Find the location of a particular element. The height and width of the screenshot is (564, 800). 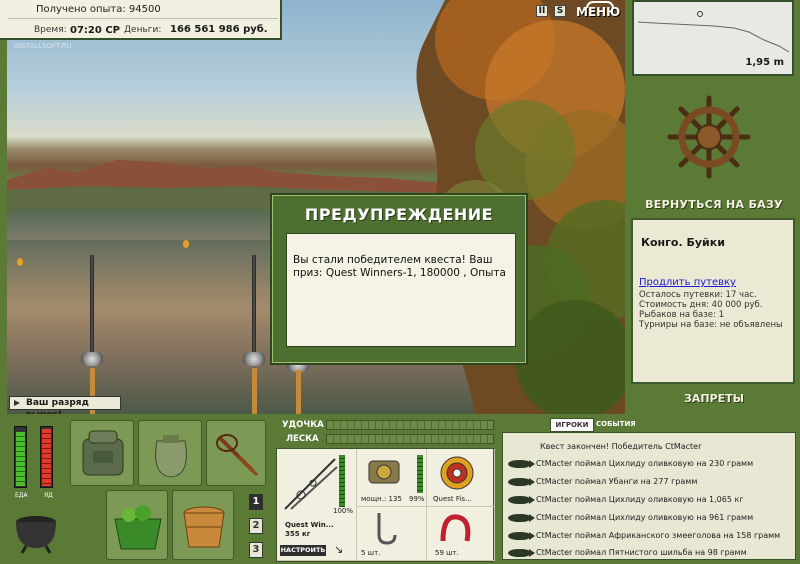

extend-permit-link: Продлить путевку is located at coordinates (687, 282).